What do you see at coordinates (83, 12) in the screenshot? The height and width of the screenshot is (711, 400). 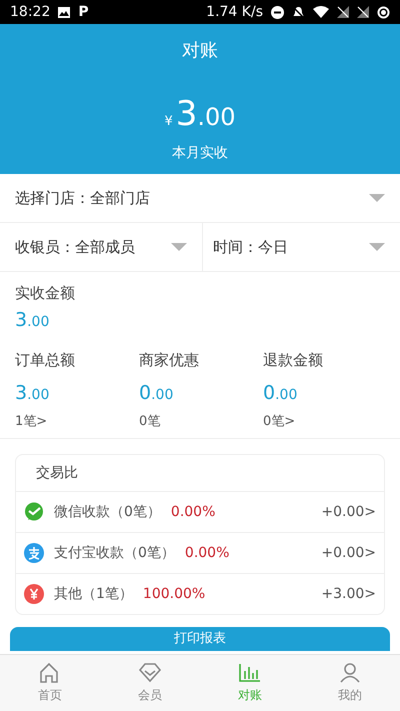 I see `notification-letter: P` at bounding box center [83, 12].